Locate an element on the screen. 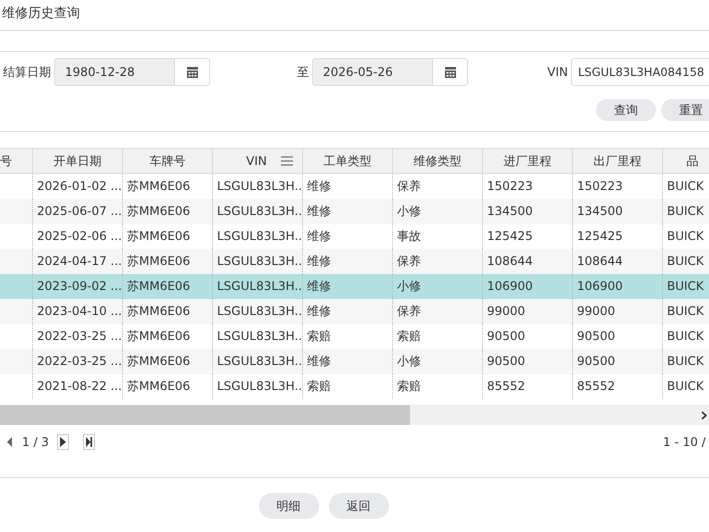 This screenshot has width=709, height=532. footer-button: 返回 is located at coordinates (358, 506).